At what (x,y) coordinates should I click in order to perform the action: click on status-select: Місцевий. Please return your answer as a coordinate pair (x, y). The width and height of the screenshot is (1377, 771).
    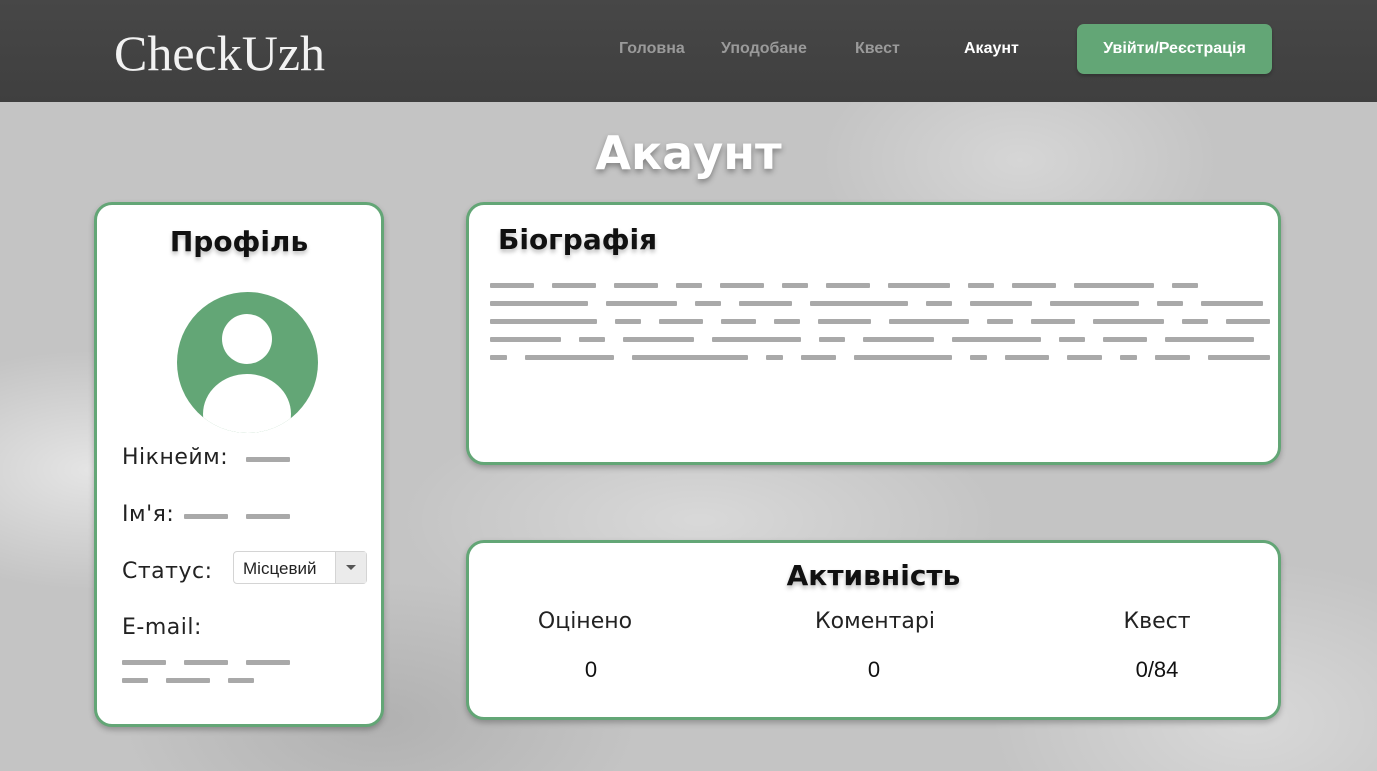
    Looking at the image, I should click on (300, 567).